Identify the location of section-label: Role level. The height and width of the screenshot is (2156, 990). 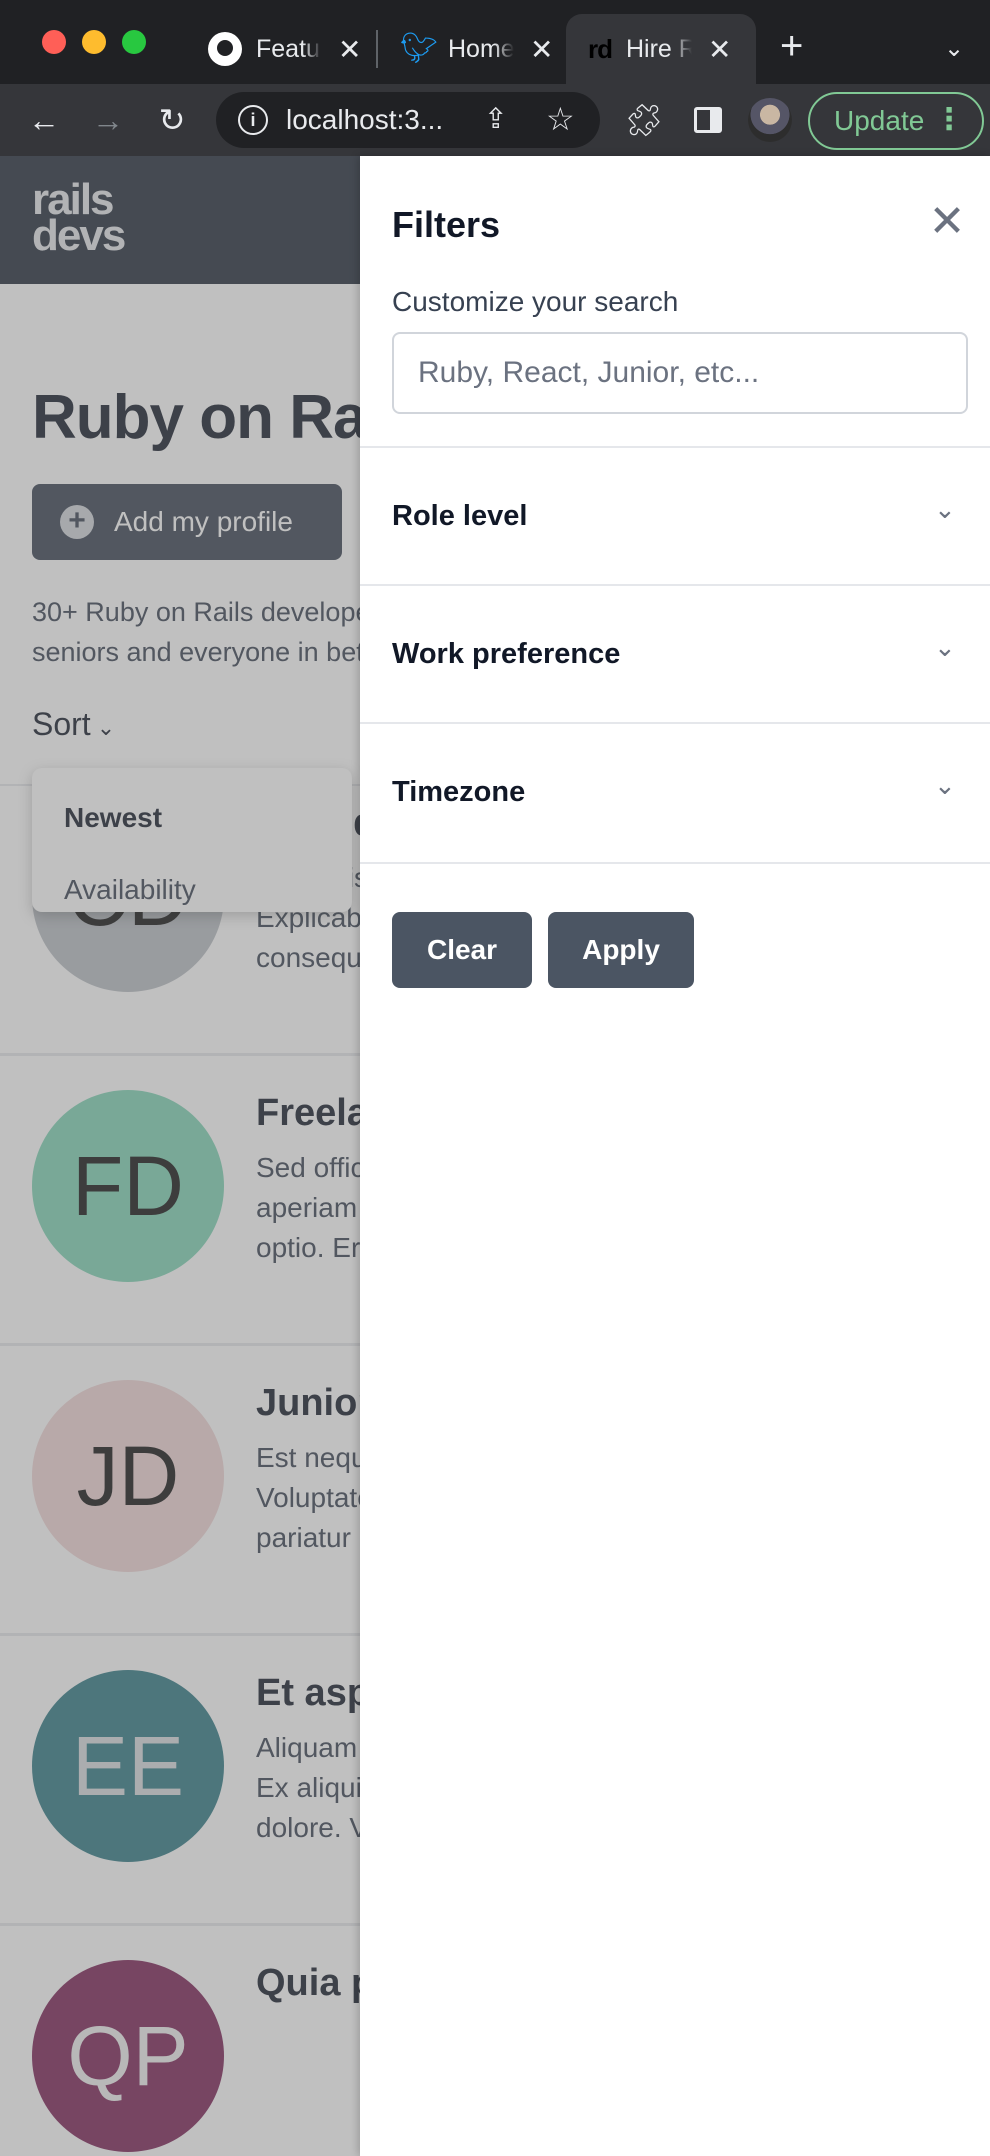
(460, 516).